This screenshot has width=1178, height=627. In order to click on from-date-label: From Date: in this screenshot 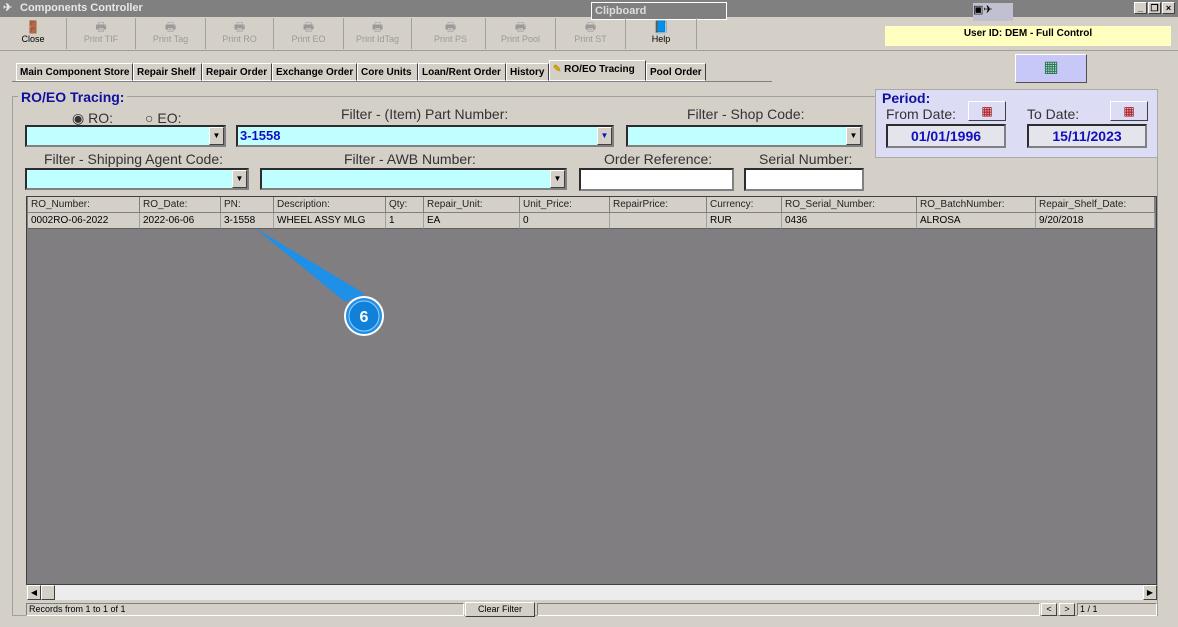, I will do `click(921, 114)`.